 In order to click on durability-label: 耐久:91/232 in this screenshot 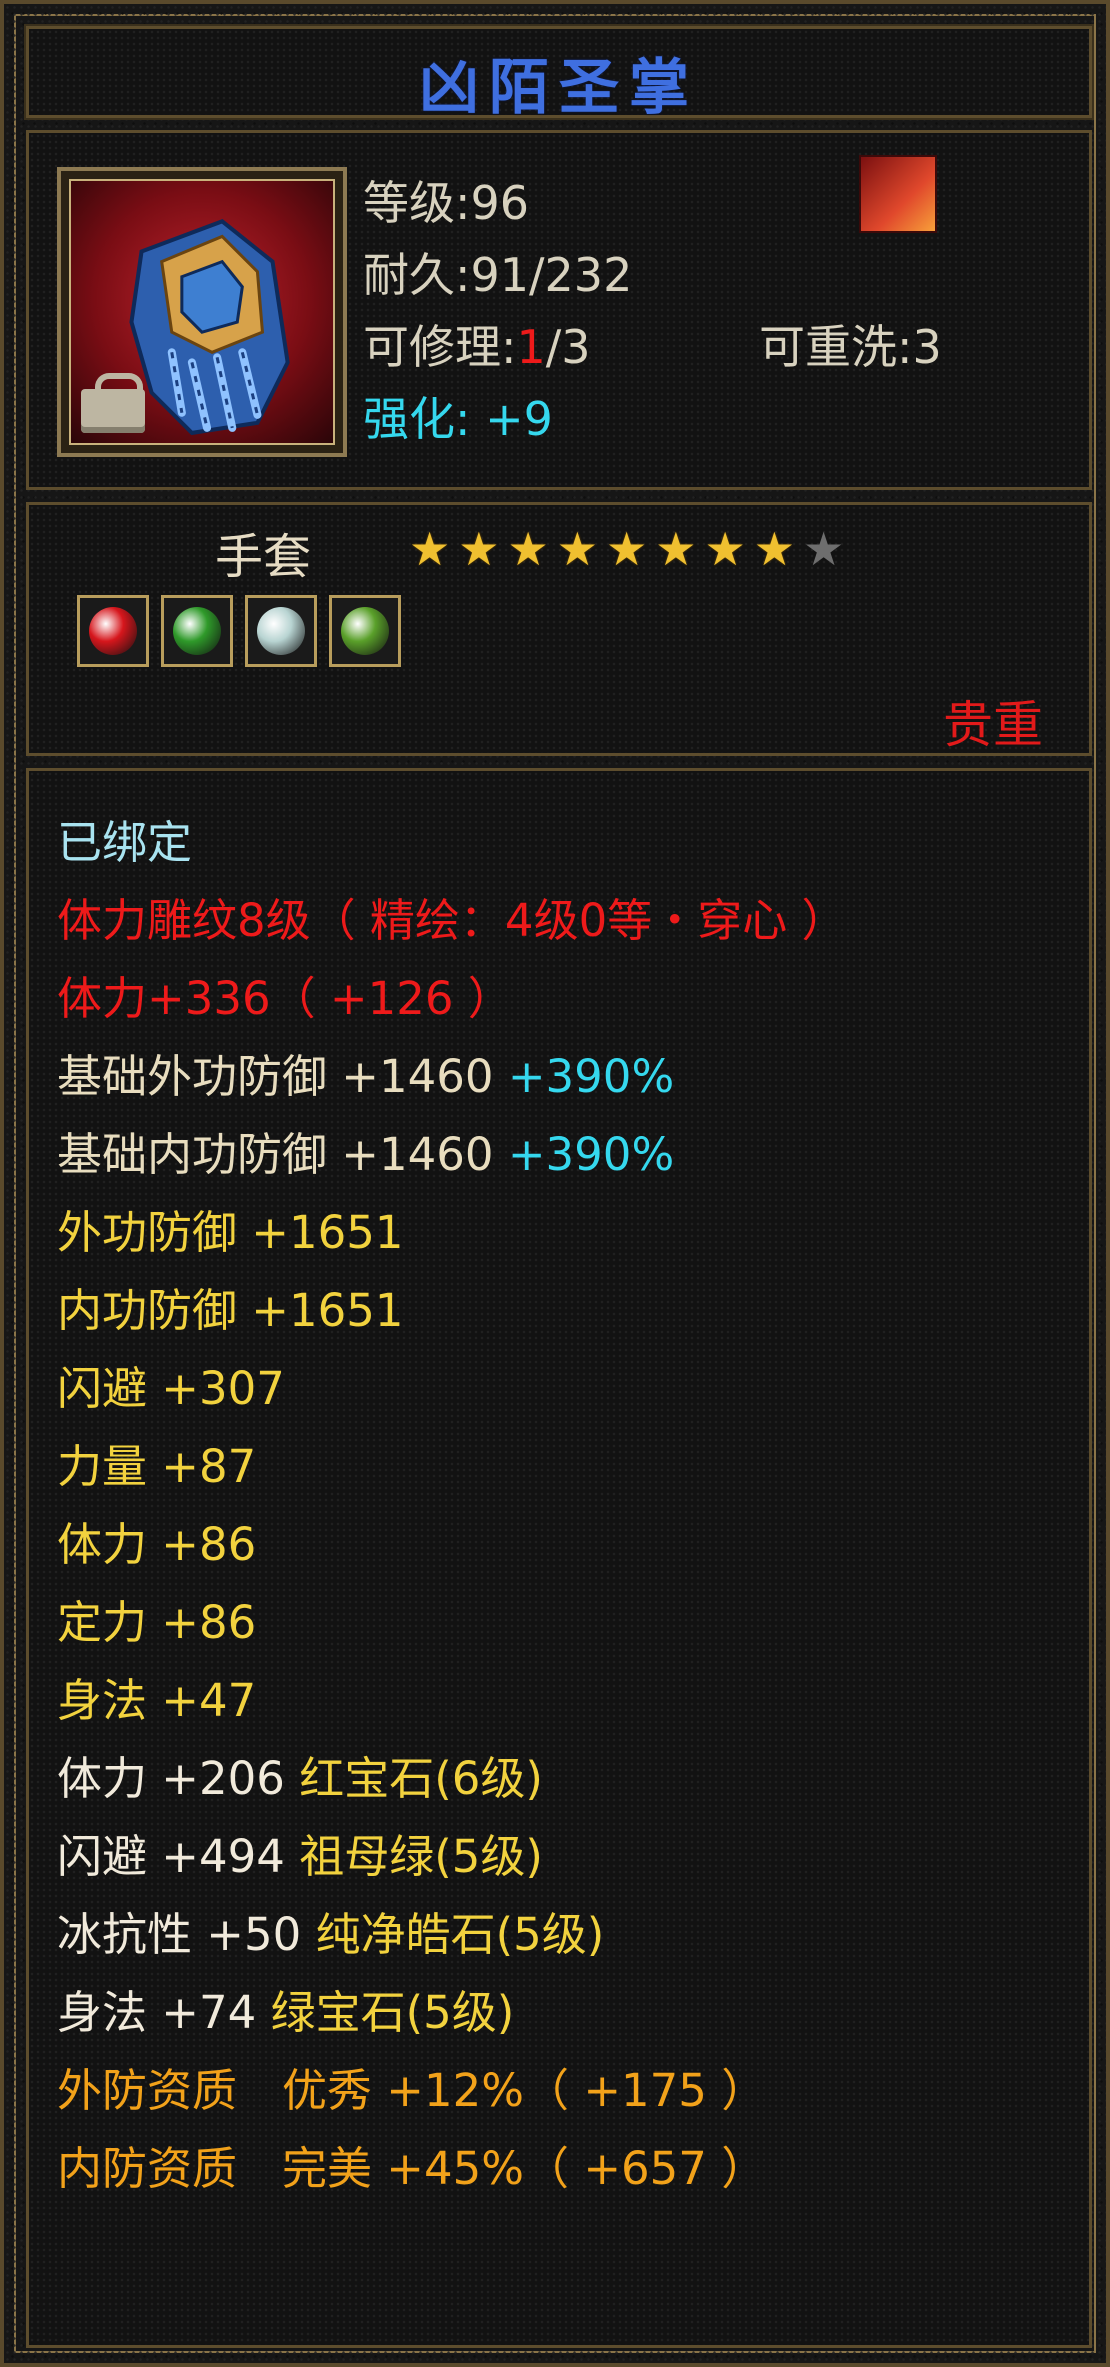, I will do `click(498, 275)`.